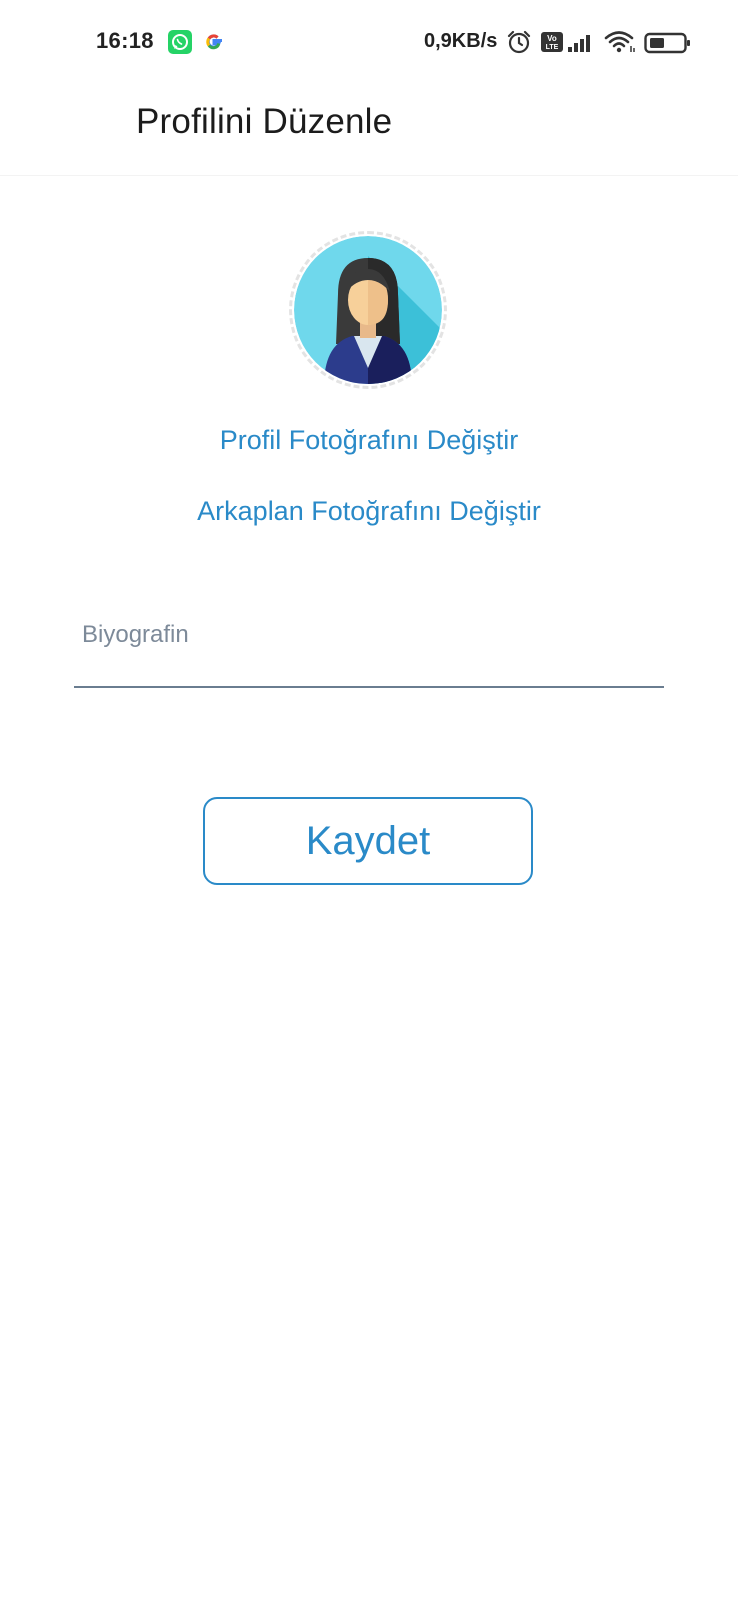 The height and width of the screenshot is (1600, 738). I want to click on signal-icon, so click(581, 42).